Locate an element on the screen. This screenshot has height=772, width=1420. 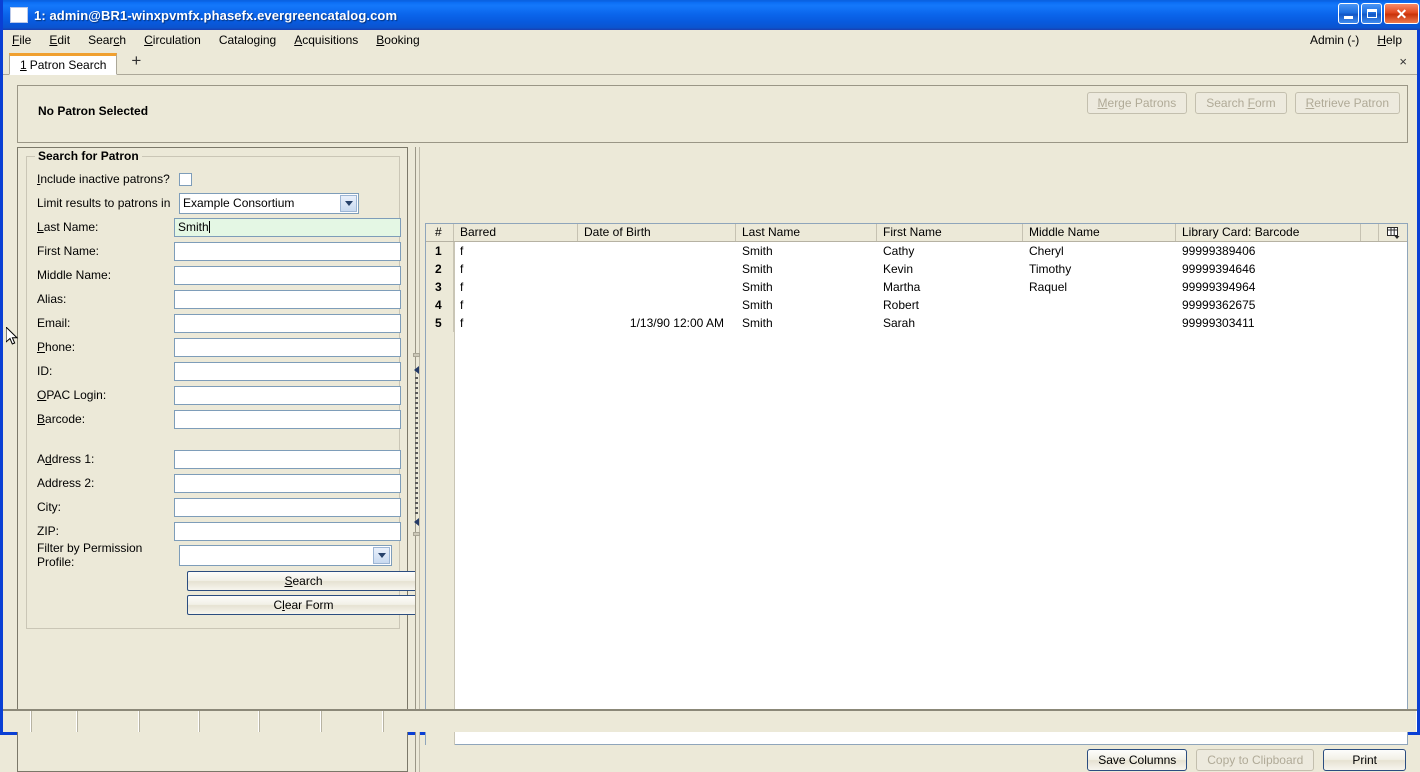
menu-booking: Booking is located at coordinates (397, 40).